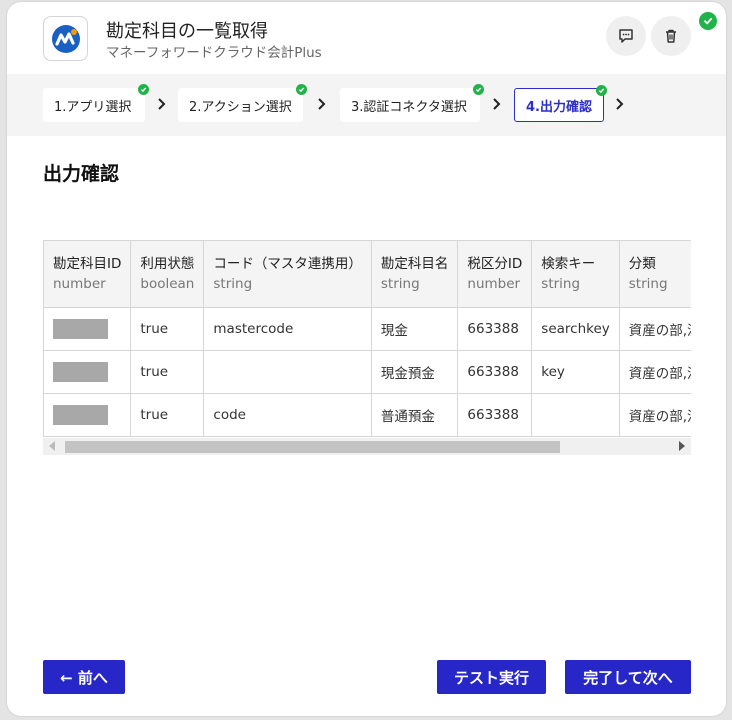 The height and width of the screenshot is (720, 732). I want to click on table-cell: 現金預金, so click(414, 372).